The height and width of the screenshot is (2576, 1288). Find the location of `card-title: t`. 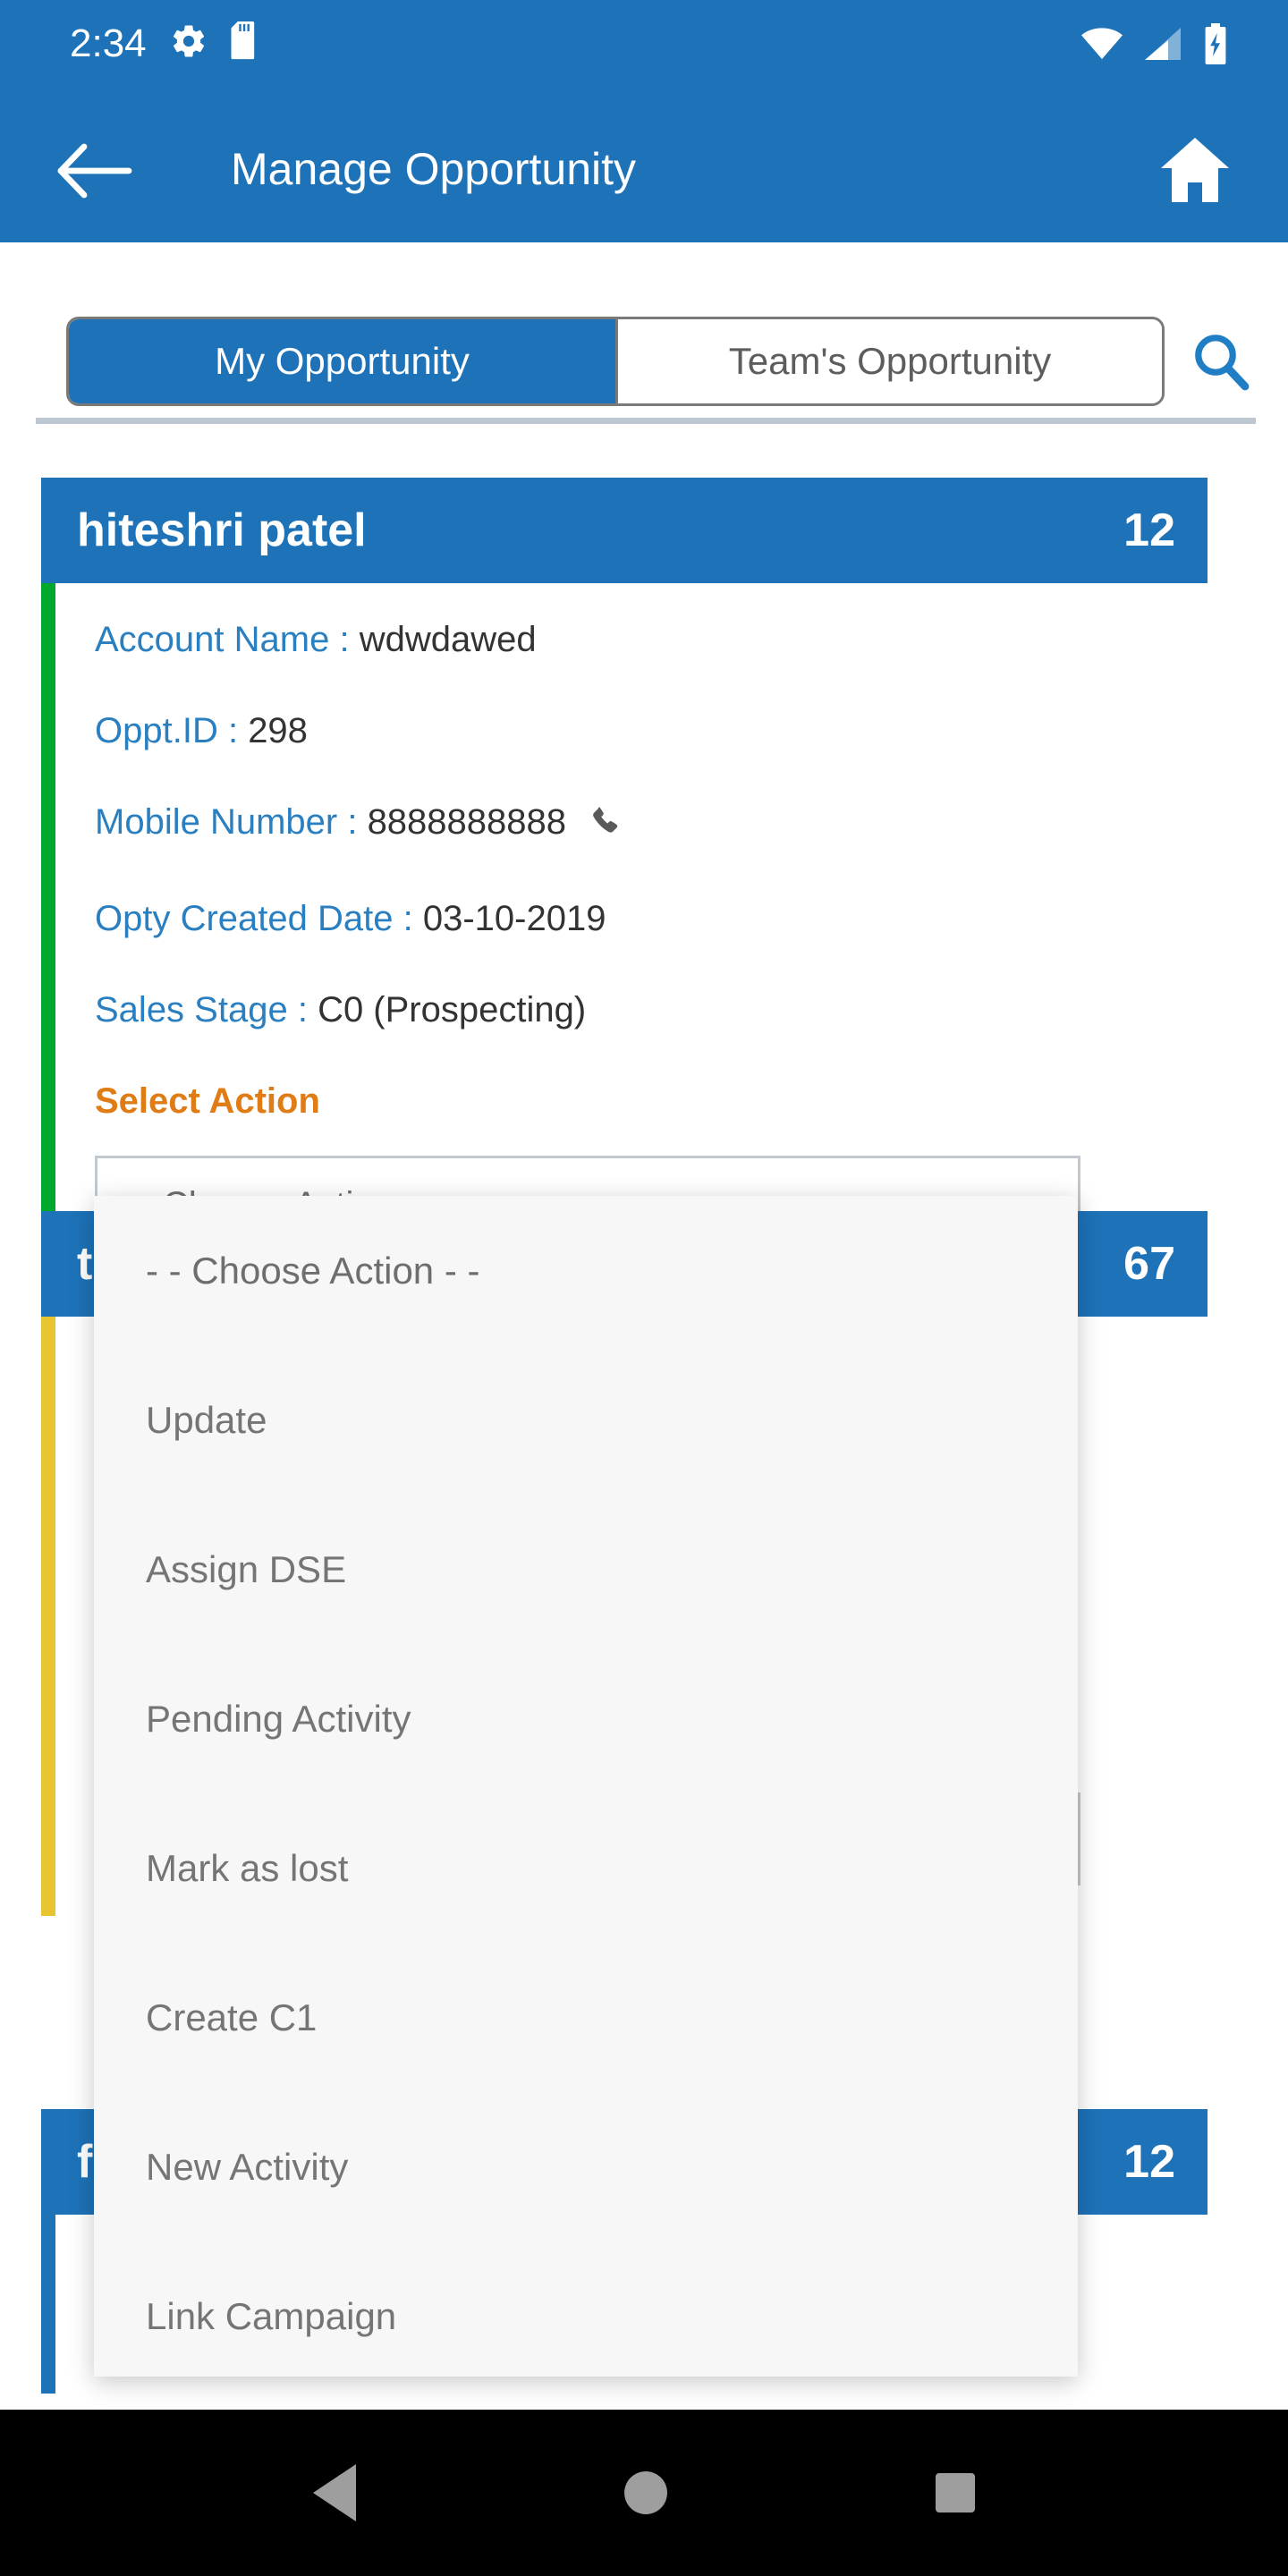

card-title: t is located at coordinates (85, 1264).